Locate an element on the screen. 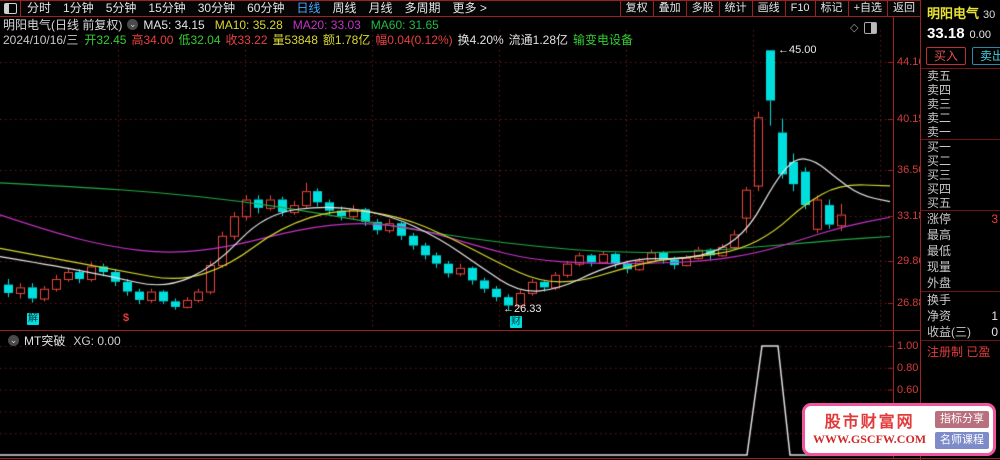  window-icon is located at coordinates (10, 8).